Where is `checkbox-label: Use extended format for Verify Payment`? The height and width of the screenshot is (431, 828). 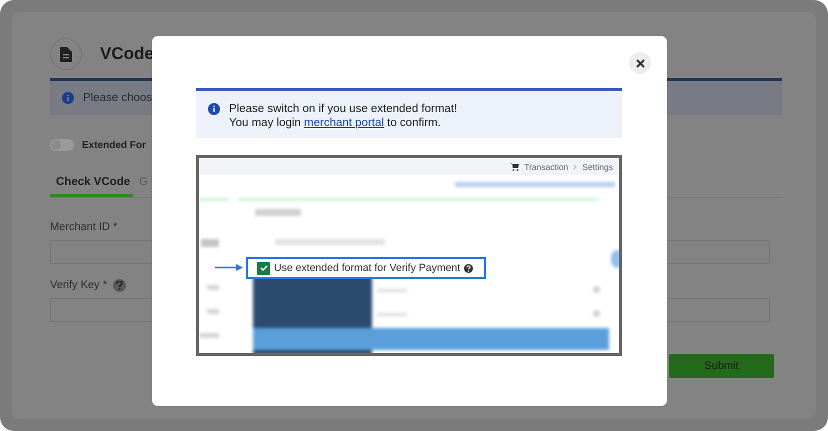 checkbox-label: Use extended format for Verify Payment is located at coordinates (367, 268).